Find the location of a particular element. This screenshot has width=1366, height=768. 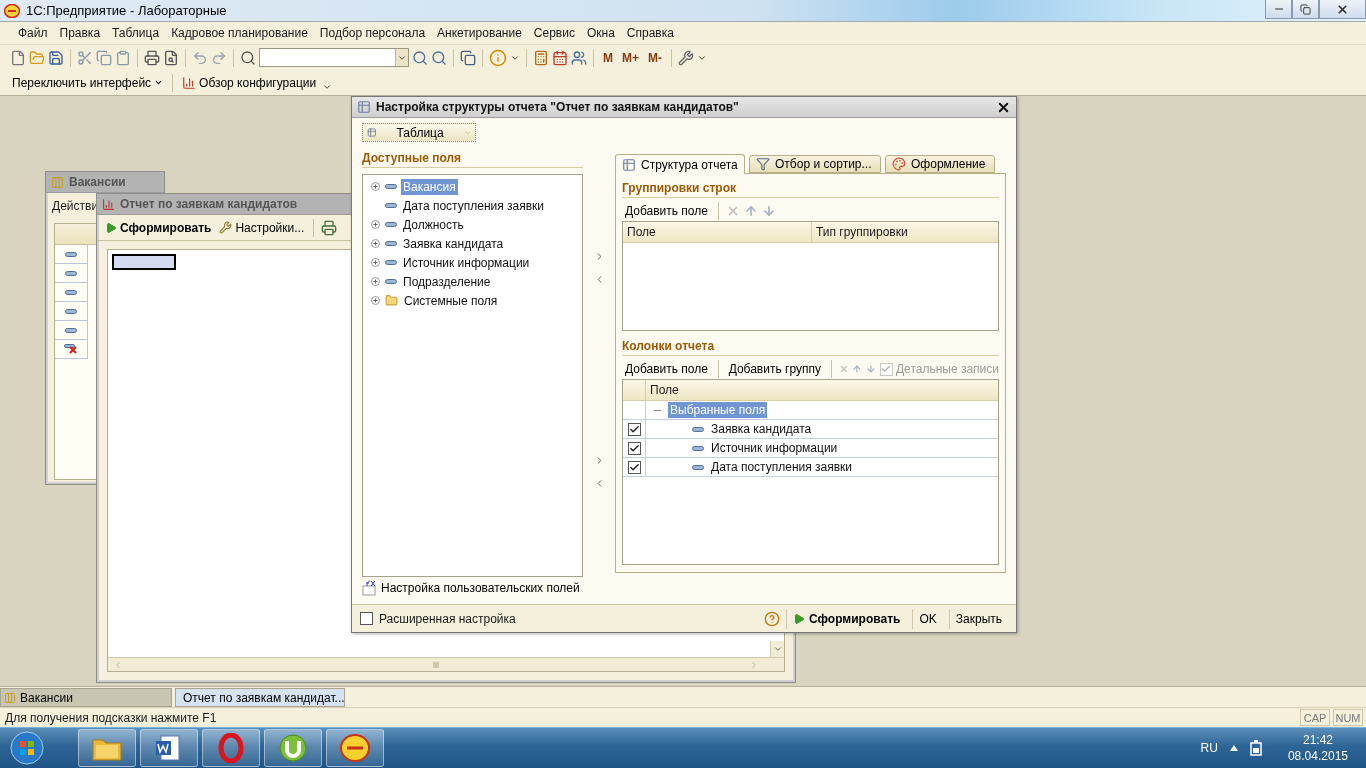

power-icon is located at coordinates (1255, 748).